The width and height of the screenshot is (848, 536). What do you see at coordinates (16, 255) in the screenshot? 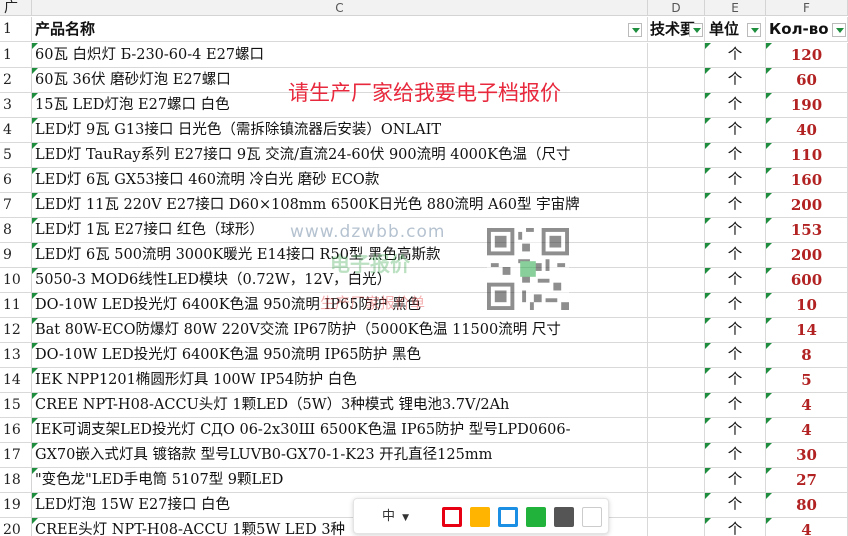
I see `row-number: 9` at bounding box center [16, 255].